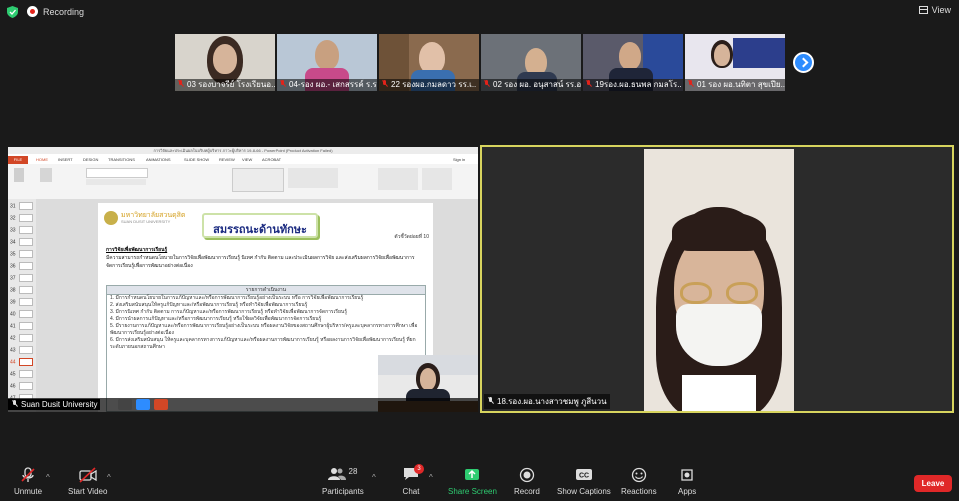 This screenshot has height=501, width=959. I want to click on tab-design: DESIGN, so click(90, 159).